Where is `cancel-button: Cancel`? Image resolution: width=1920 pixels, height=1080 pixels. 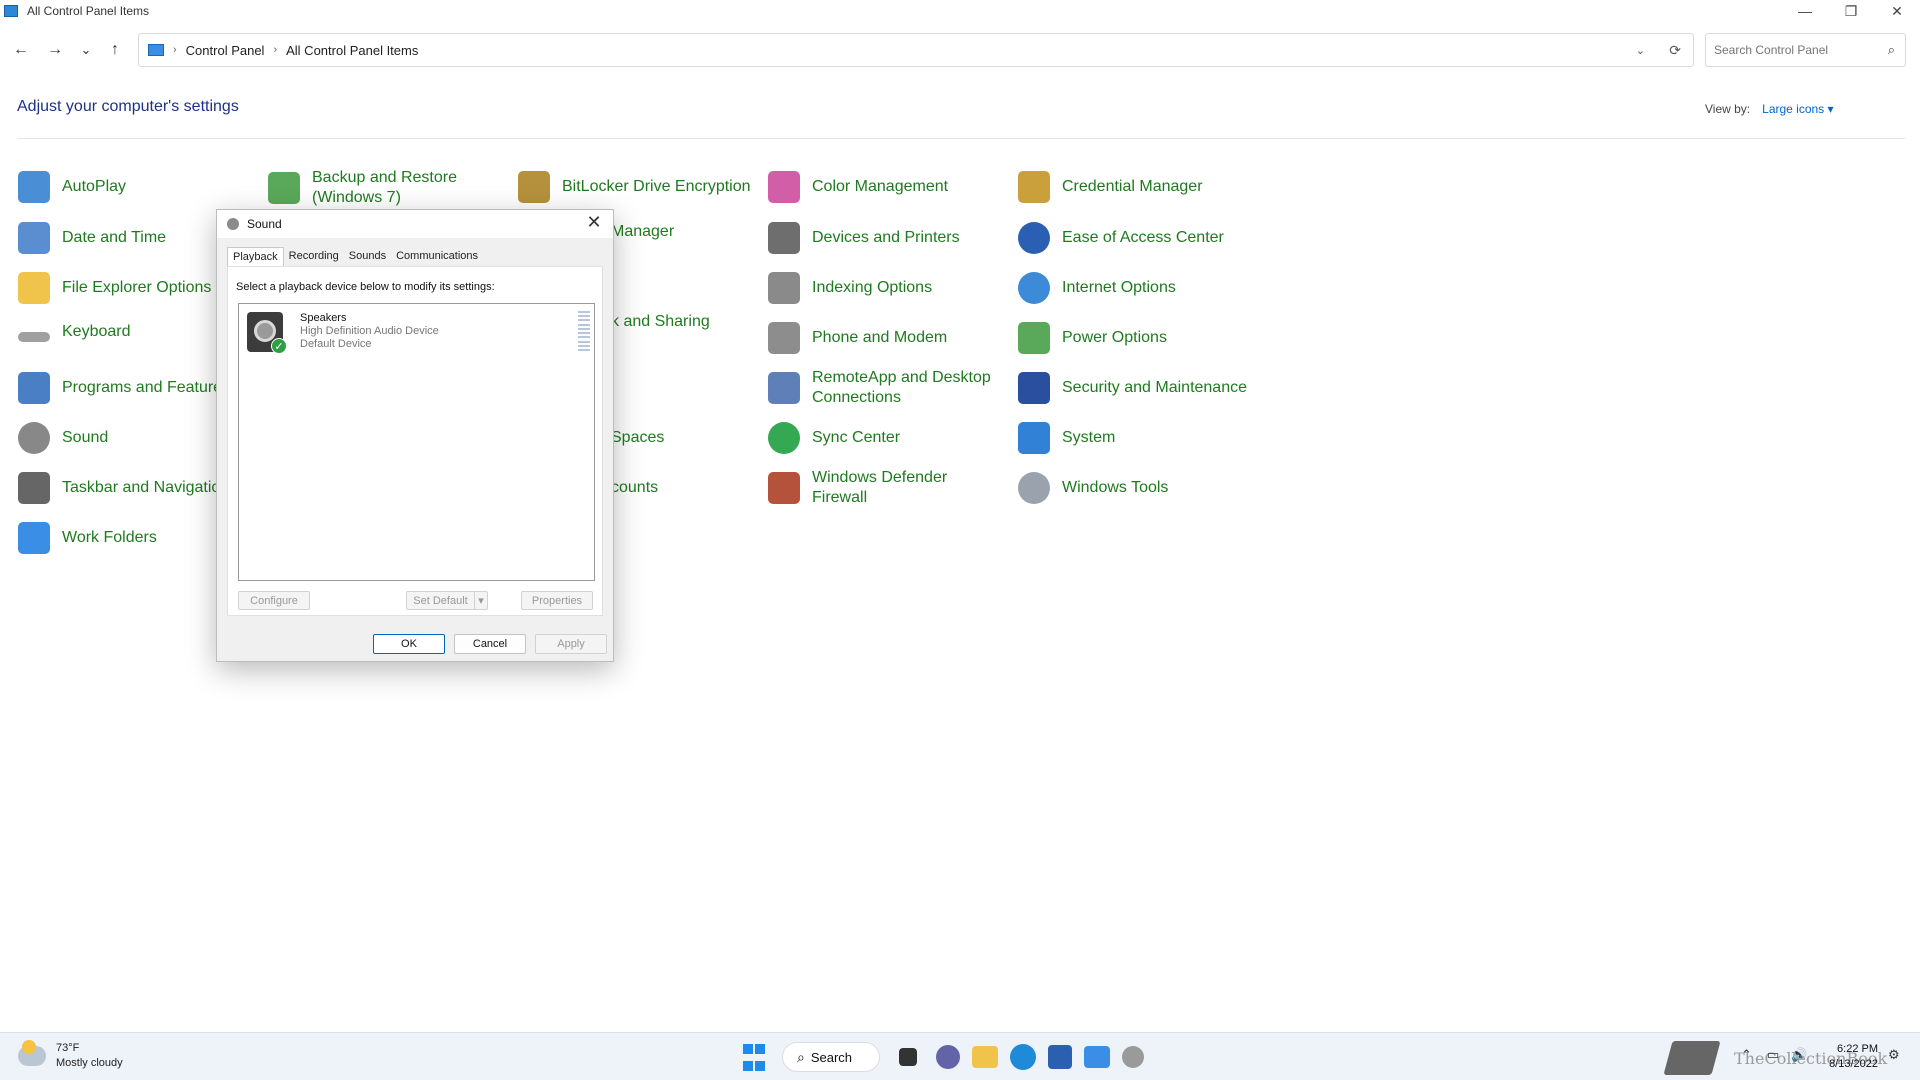
cancel-button: Cancel is located at coordinates (490, 644).